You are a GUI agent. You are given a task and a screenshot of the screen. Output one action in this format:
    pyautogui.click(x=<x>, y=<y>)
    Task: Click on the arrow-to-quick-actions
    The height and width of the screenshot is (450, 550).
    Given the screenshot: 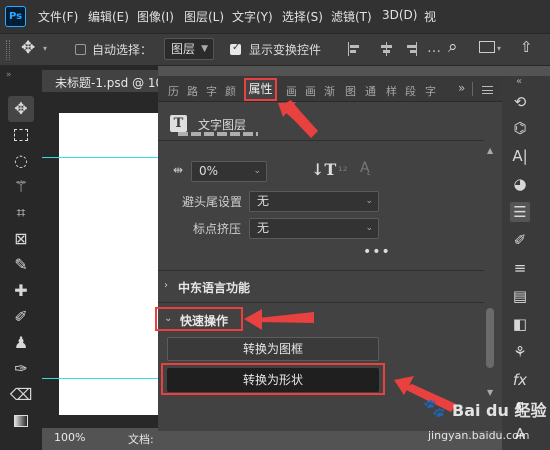 What is the action you would take?
    pyautogui.click(x=286, y=317)
    